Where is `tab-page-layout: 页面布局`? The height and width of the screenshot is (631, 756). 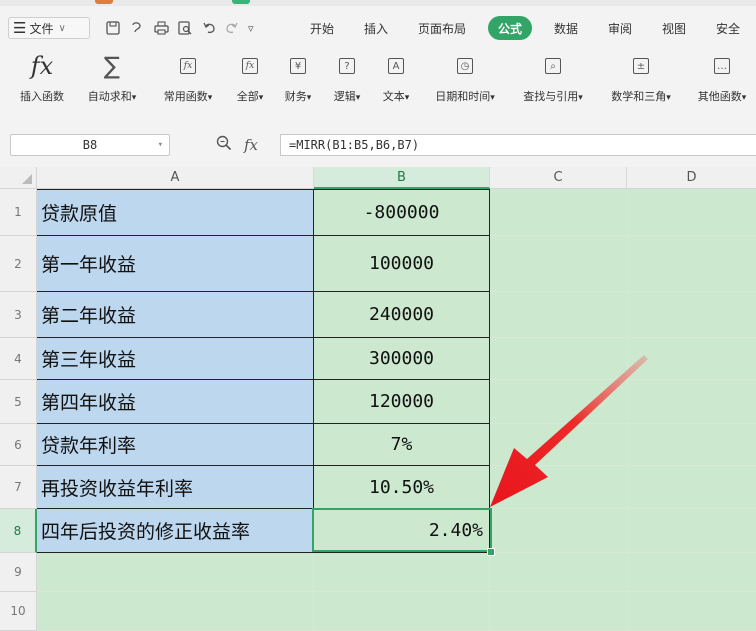
tab-page-layout: 页面布局 is located at coordinates (442, 28).